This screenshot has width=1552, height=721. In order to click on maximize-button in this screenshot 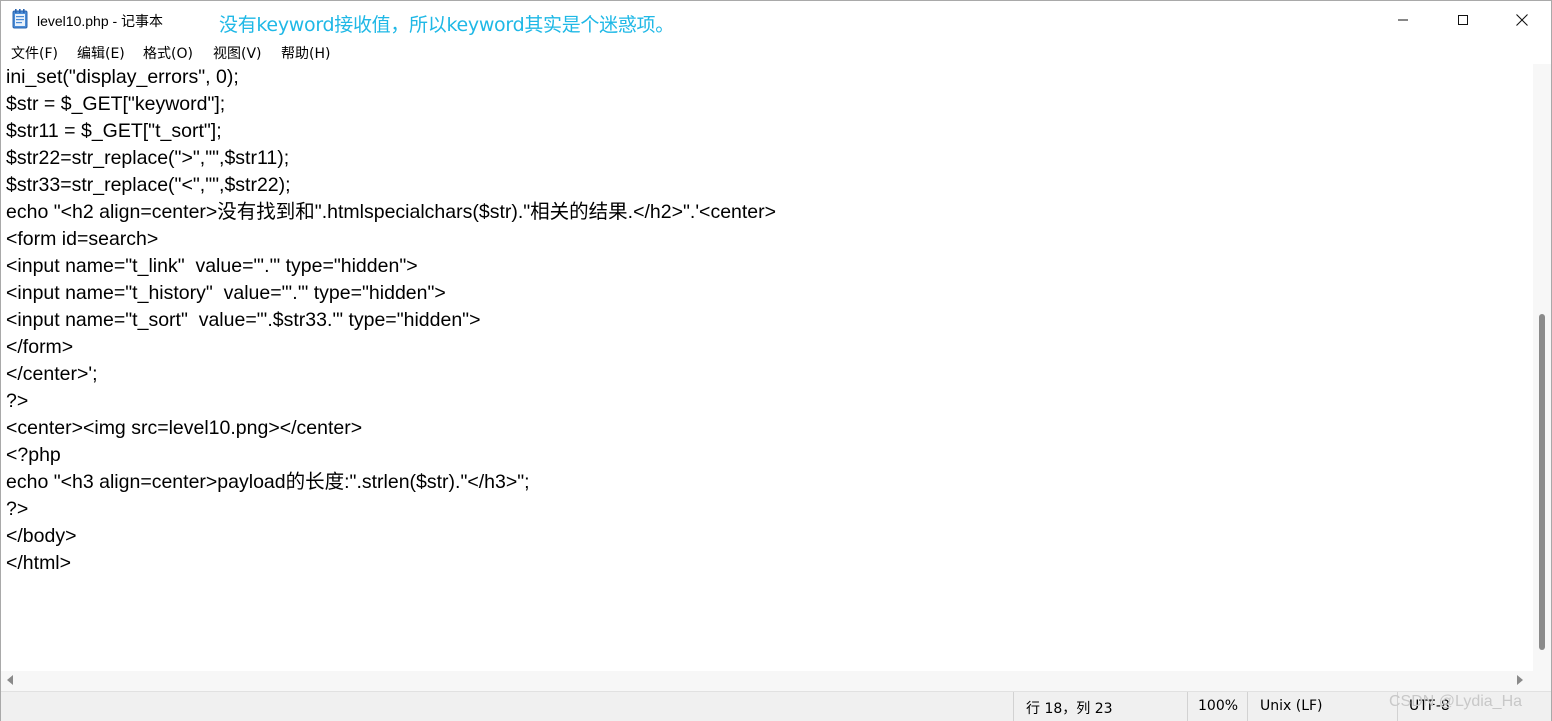, I will do `click(1463, 20)`.